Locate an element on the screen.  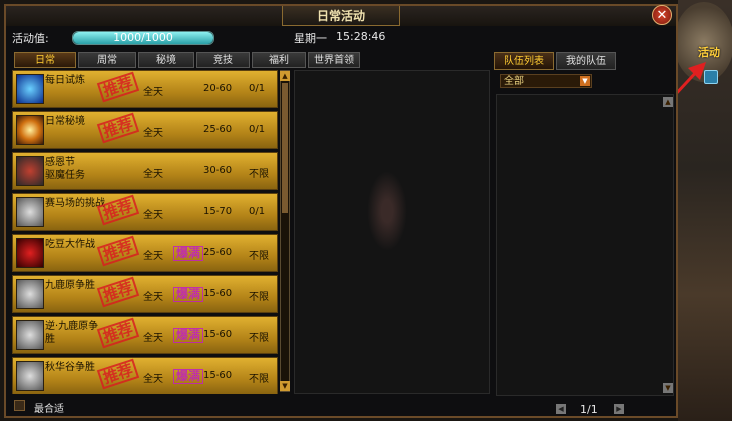
activity-item: 每日试炼 推荐 全天 20-60 0/1 is located at coordinates (145, 89).